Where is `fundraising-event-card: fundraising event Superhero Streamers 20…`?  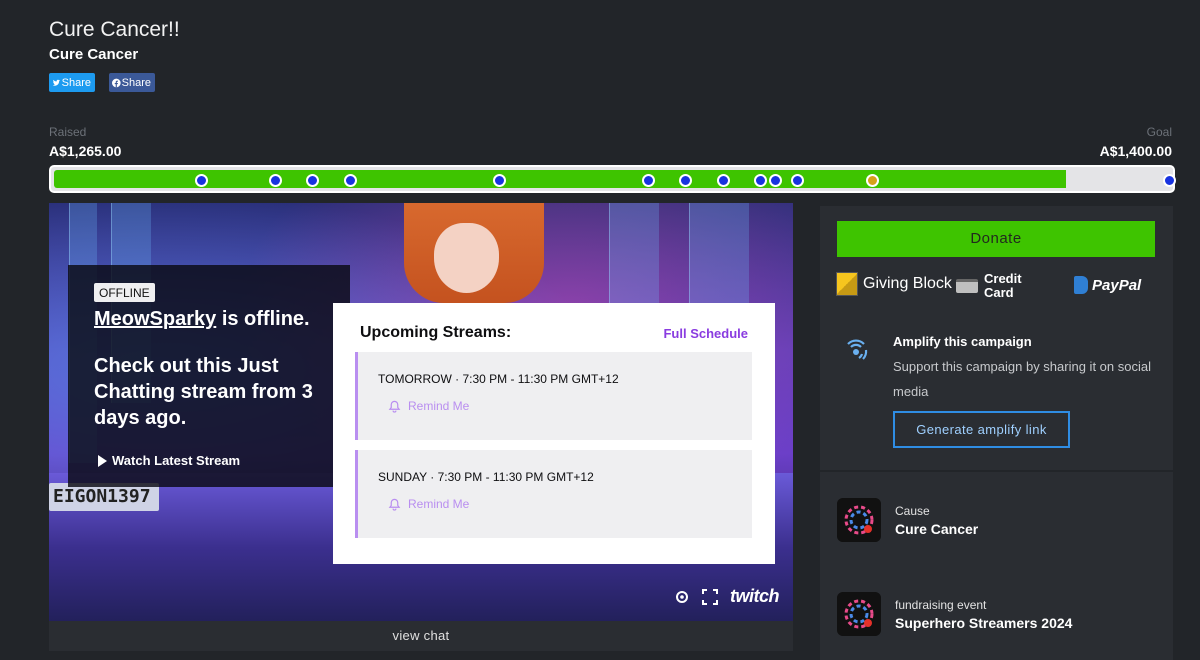
fundraising-event-card: fundraising event Superhero Streamers 20… is located at coordinates (996, 613).